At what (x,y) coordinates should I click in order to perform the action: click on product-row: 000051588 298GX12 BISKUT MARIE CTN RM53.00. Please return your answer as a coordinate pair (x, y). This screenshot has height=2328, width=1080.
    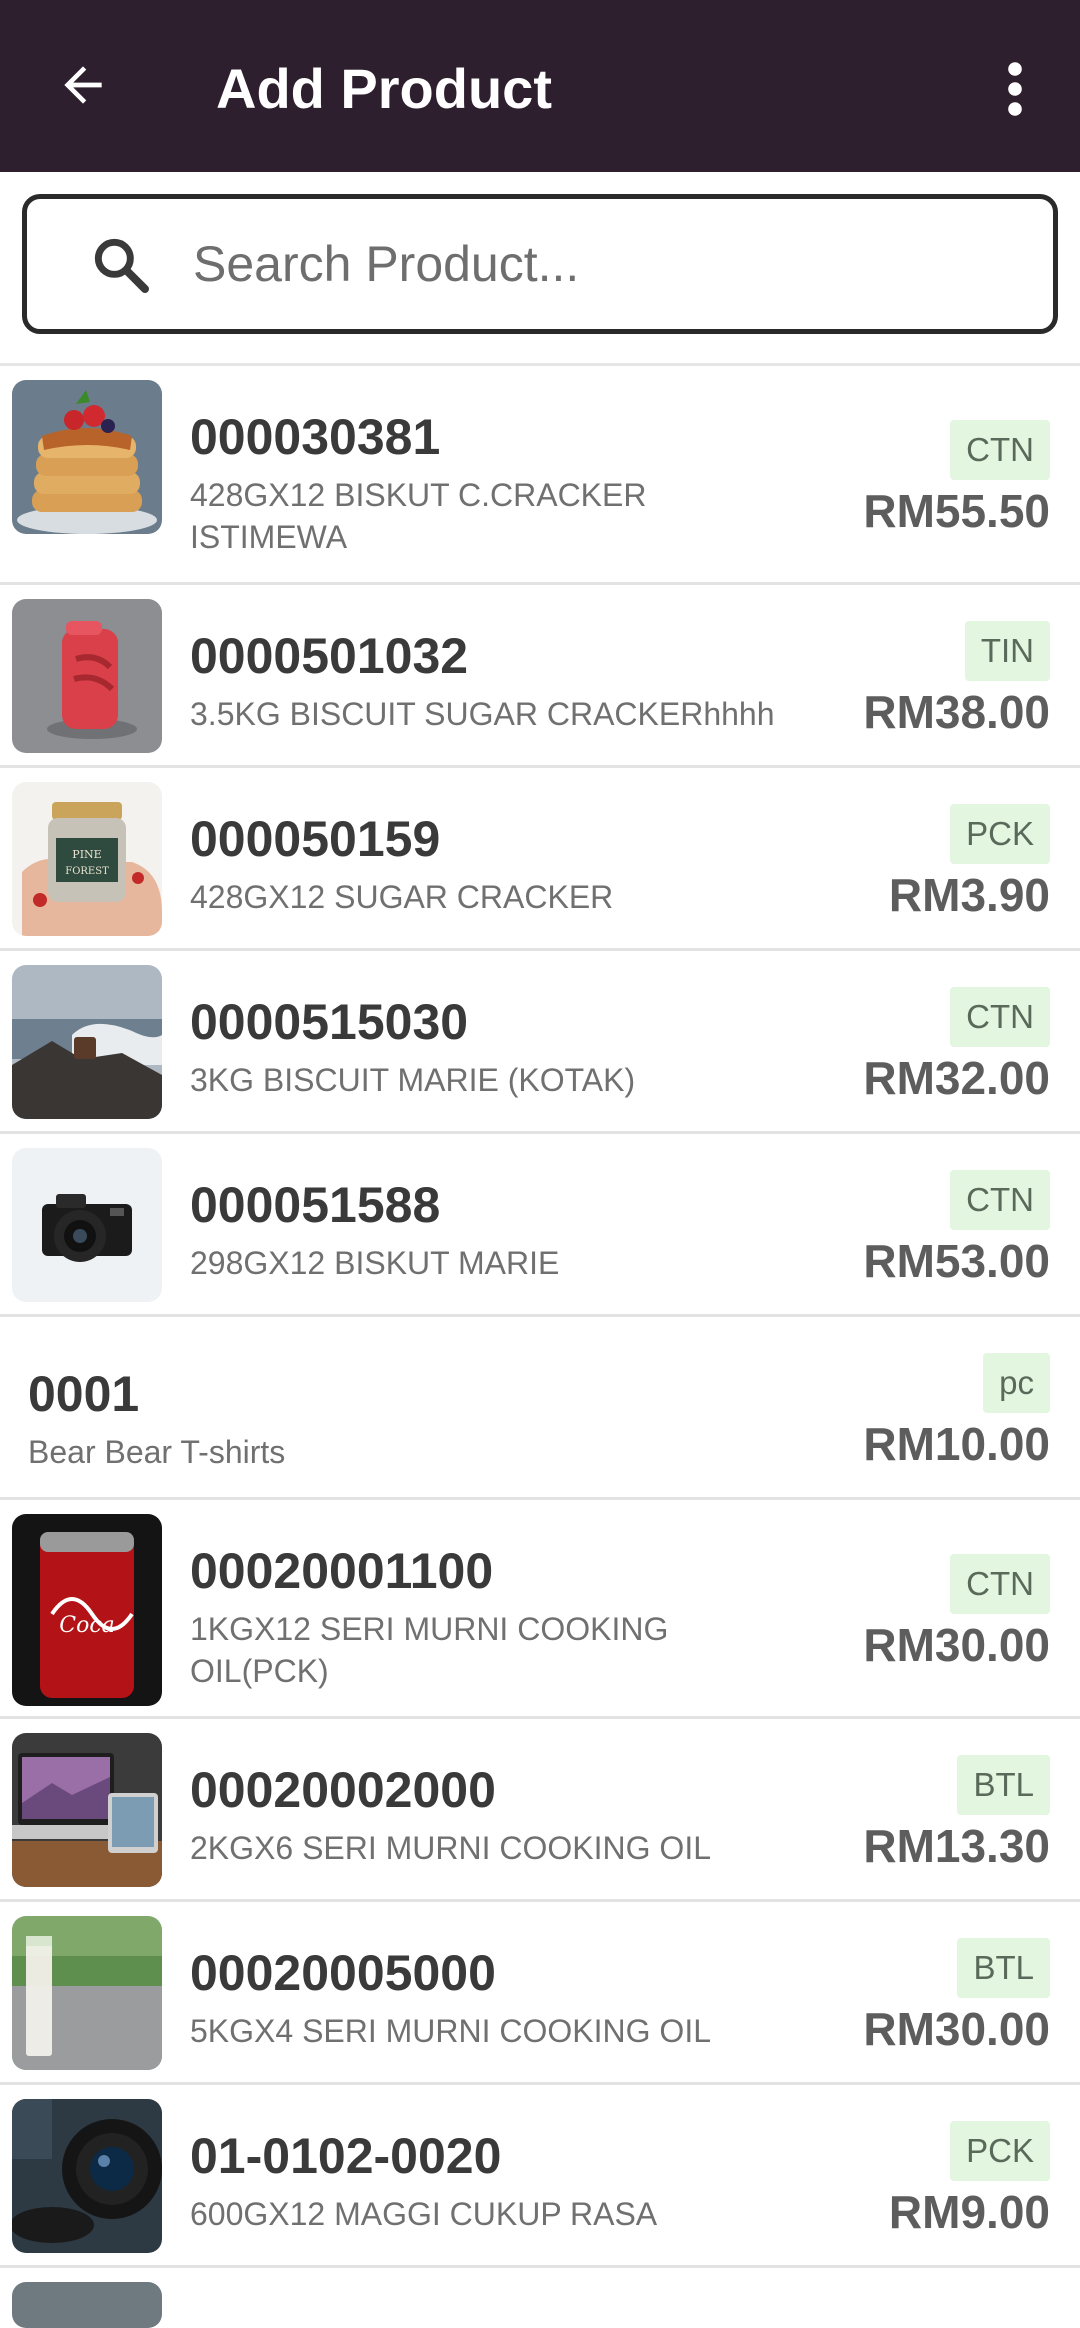
    Looking at the image, I should click on (540, 1225).